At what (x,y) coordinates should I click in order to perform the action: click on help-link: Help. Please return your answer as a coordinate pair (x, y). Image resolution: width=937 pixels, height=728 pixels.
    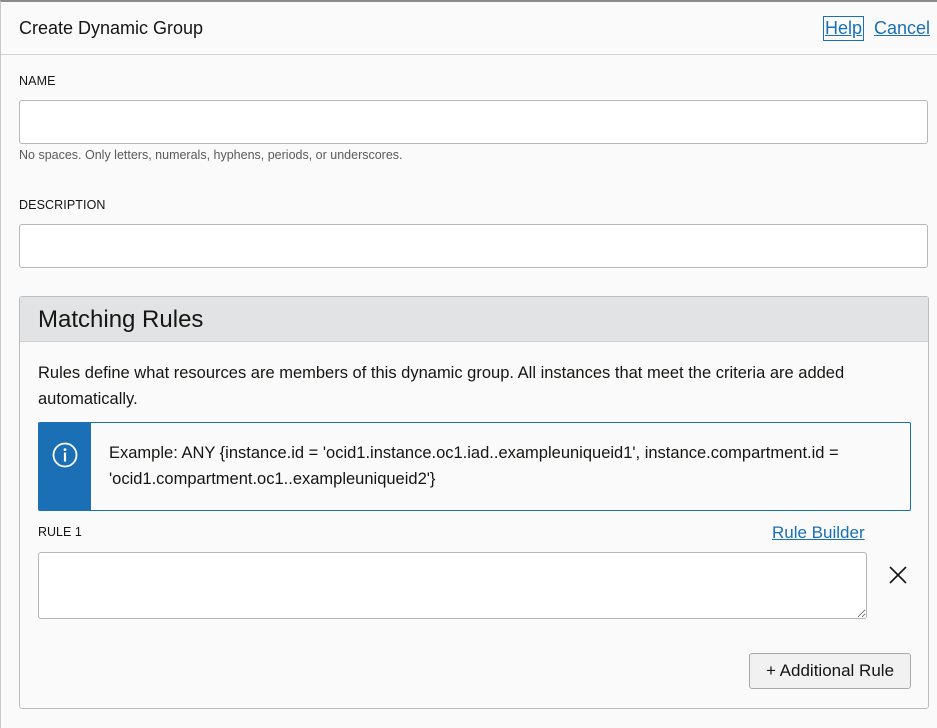
    Looking at the image, I should click on (843, 28).